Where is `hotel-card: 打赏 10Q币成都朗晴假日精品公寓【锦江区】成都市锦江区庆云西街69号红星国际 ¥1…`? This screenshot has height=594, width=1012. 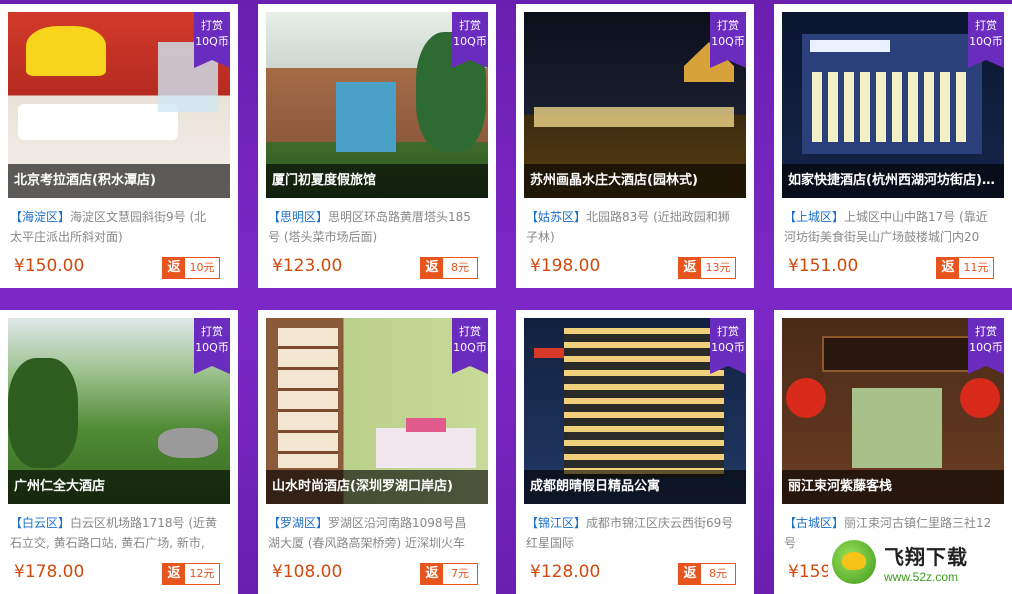 hotel-card: 打赏 10Q币成都朗晴假日精品公寓【锦江区】成都市锦江区庆云西街69号红星国际 ¥1… is located at coordinates (635, 452).